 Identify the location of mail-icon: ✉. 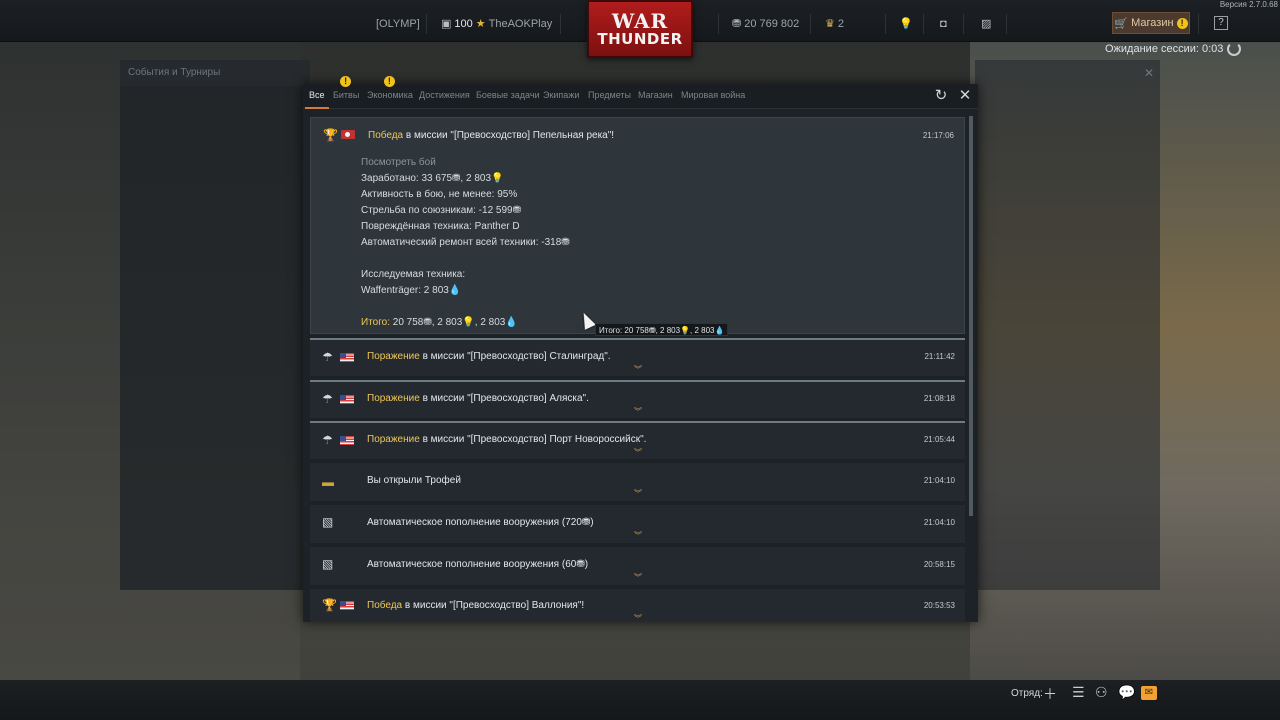
(1149, 693).